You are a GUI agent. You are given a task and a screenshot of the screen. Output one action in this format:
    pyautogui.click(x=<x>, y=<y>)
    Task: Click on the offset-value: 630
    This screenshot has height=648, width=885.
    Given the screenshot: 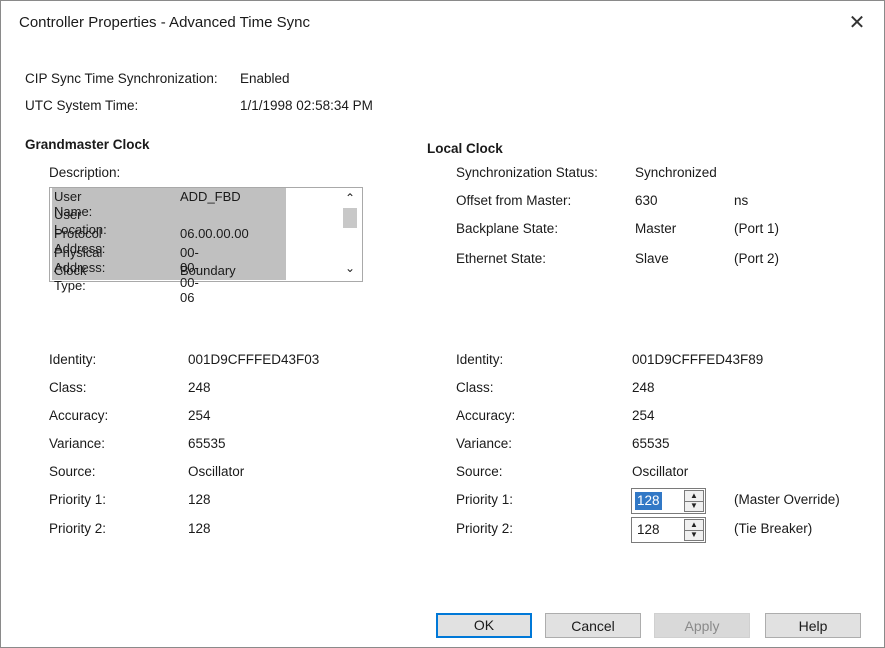 What is the action you would take?
    pyautogui.click(x=646, y=200)
    